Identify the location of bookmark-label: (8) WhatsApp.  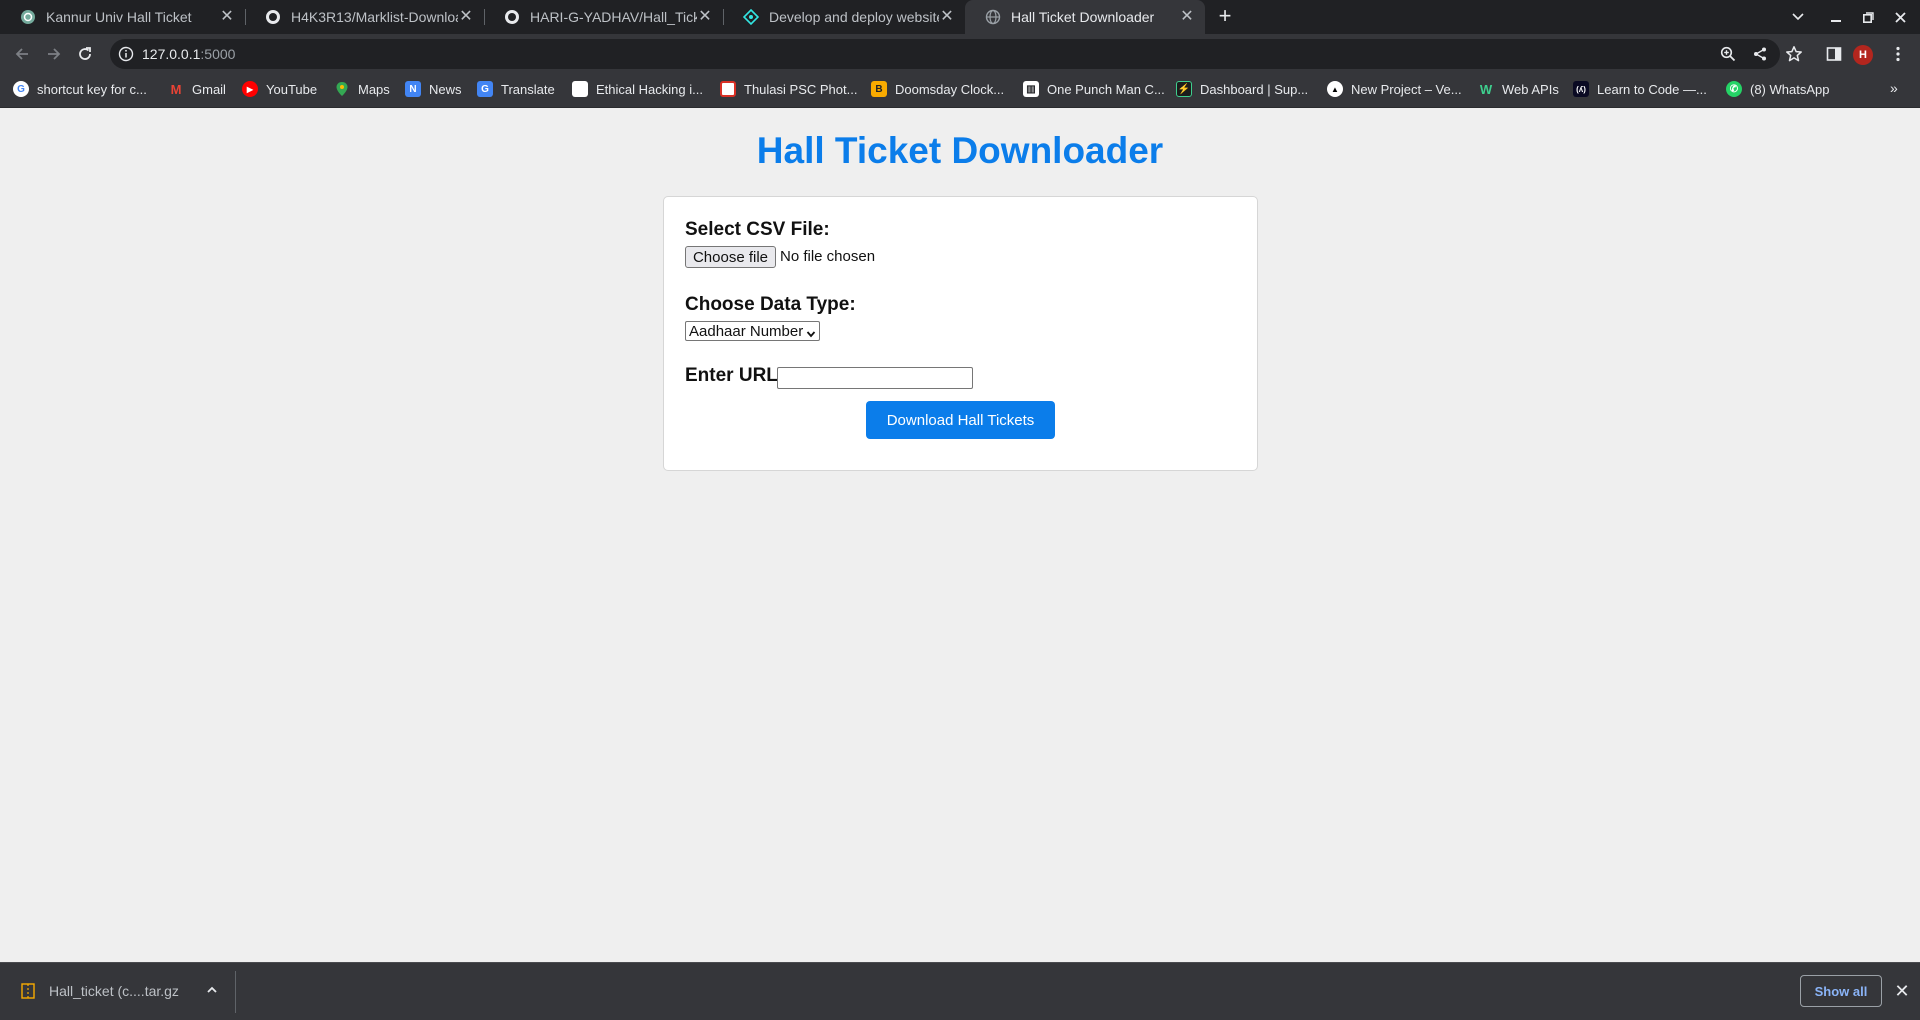
(1790, 89).